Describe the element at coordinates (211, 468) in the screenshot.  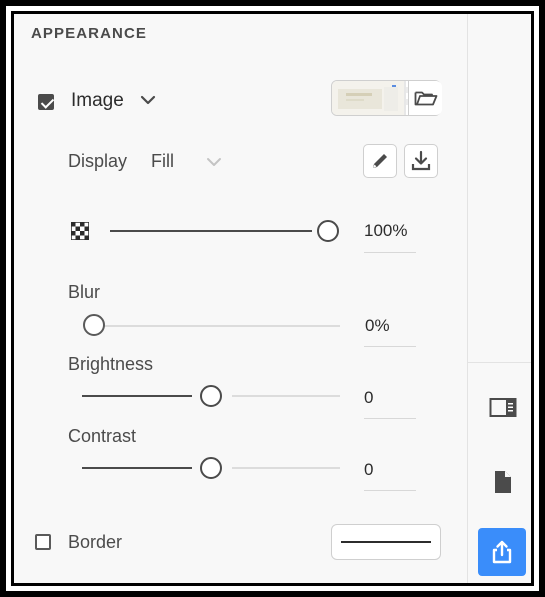
I see `contrast-slider-thumb` at that location.